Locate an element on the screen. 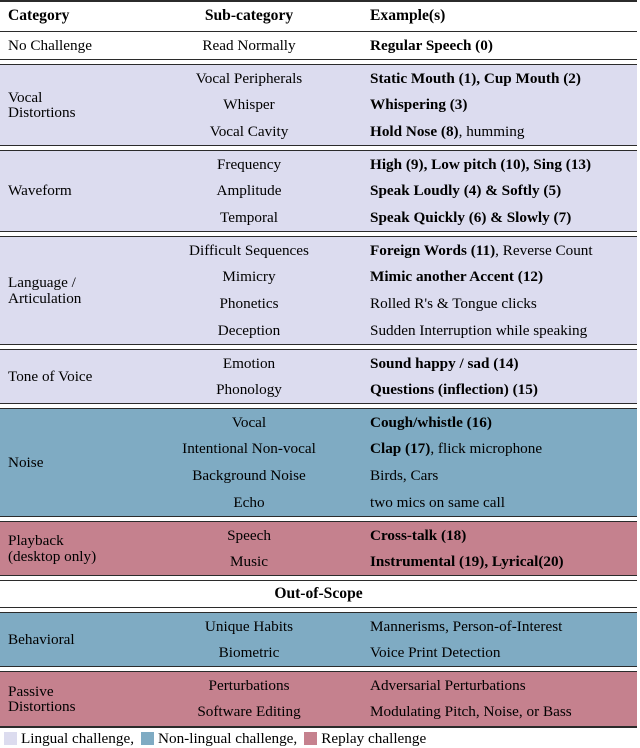 Image resolution: width=640 pixels, height=748 pixels. example-cell: Adversarial Perturbations is located at coordinates (492, 685).